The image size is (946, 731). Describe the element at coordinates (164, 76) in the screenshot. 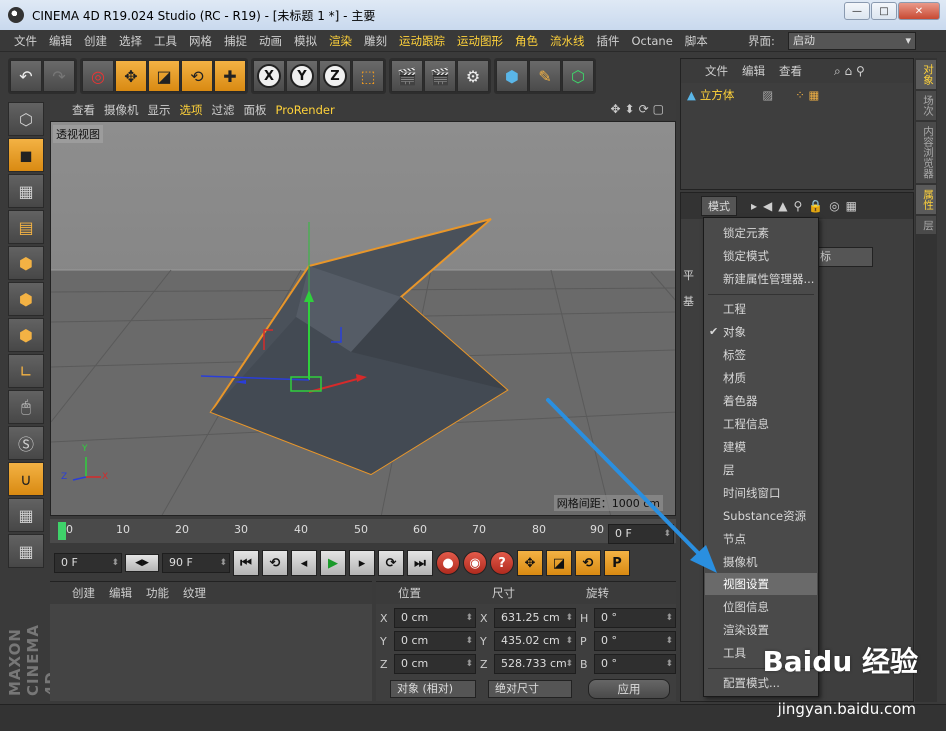

I see `scale-tool-icon: ◪` at that location.